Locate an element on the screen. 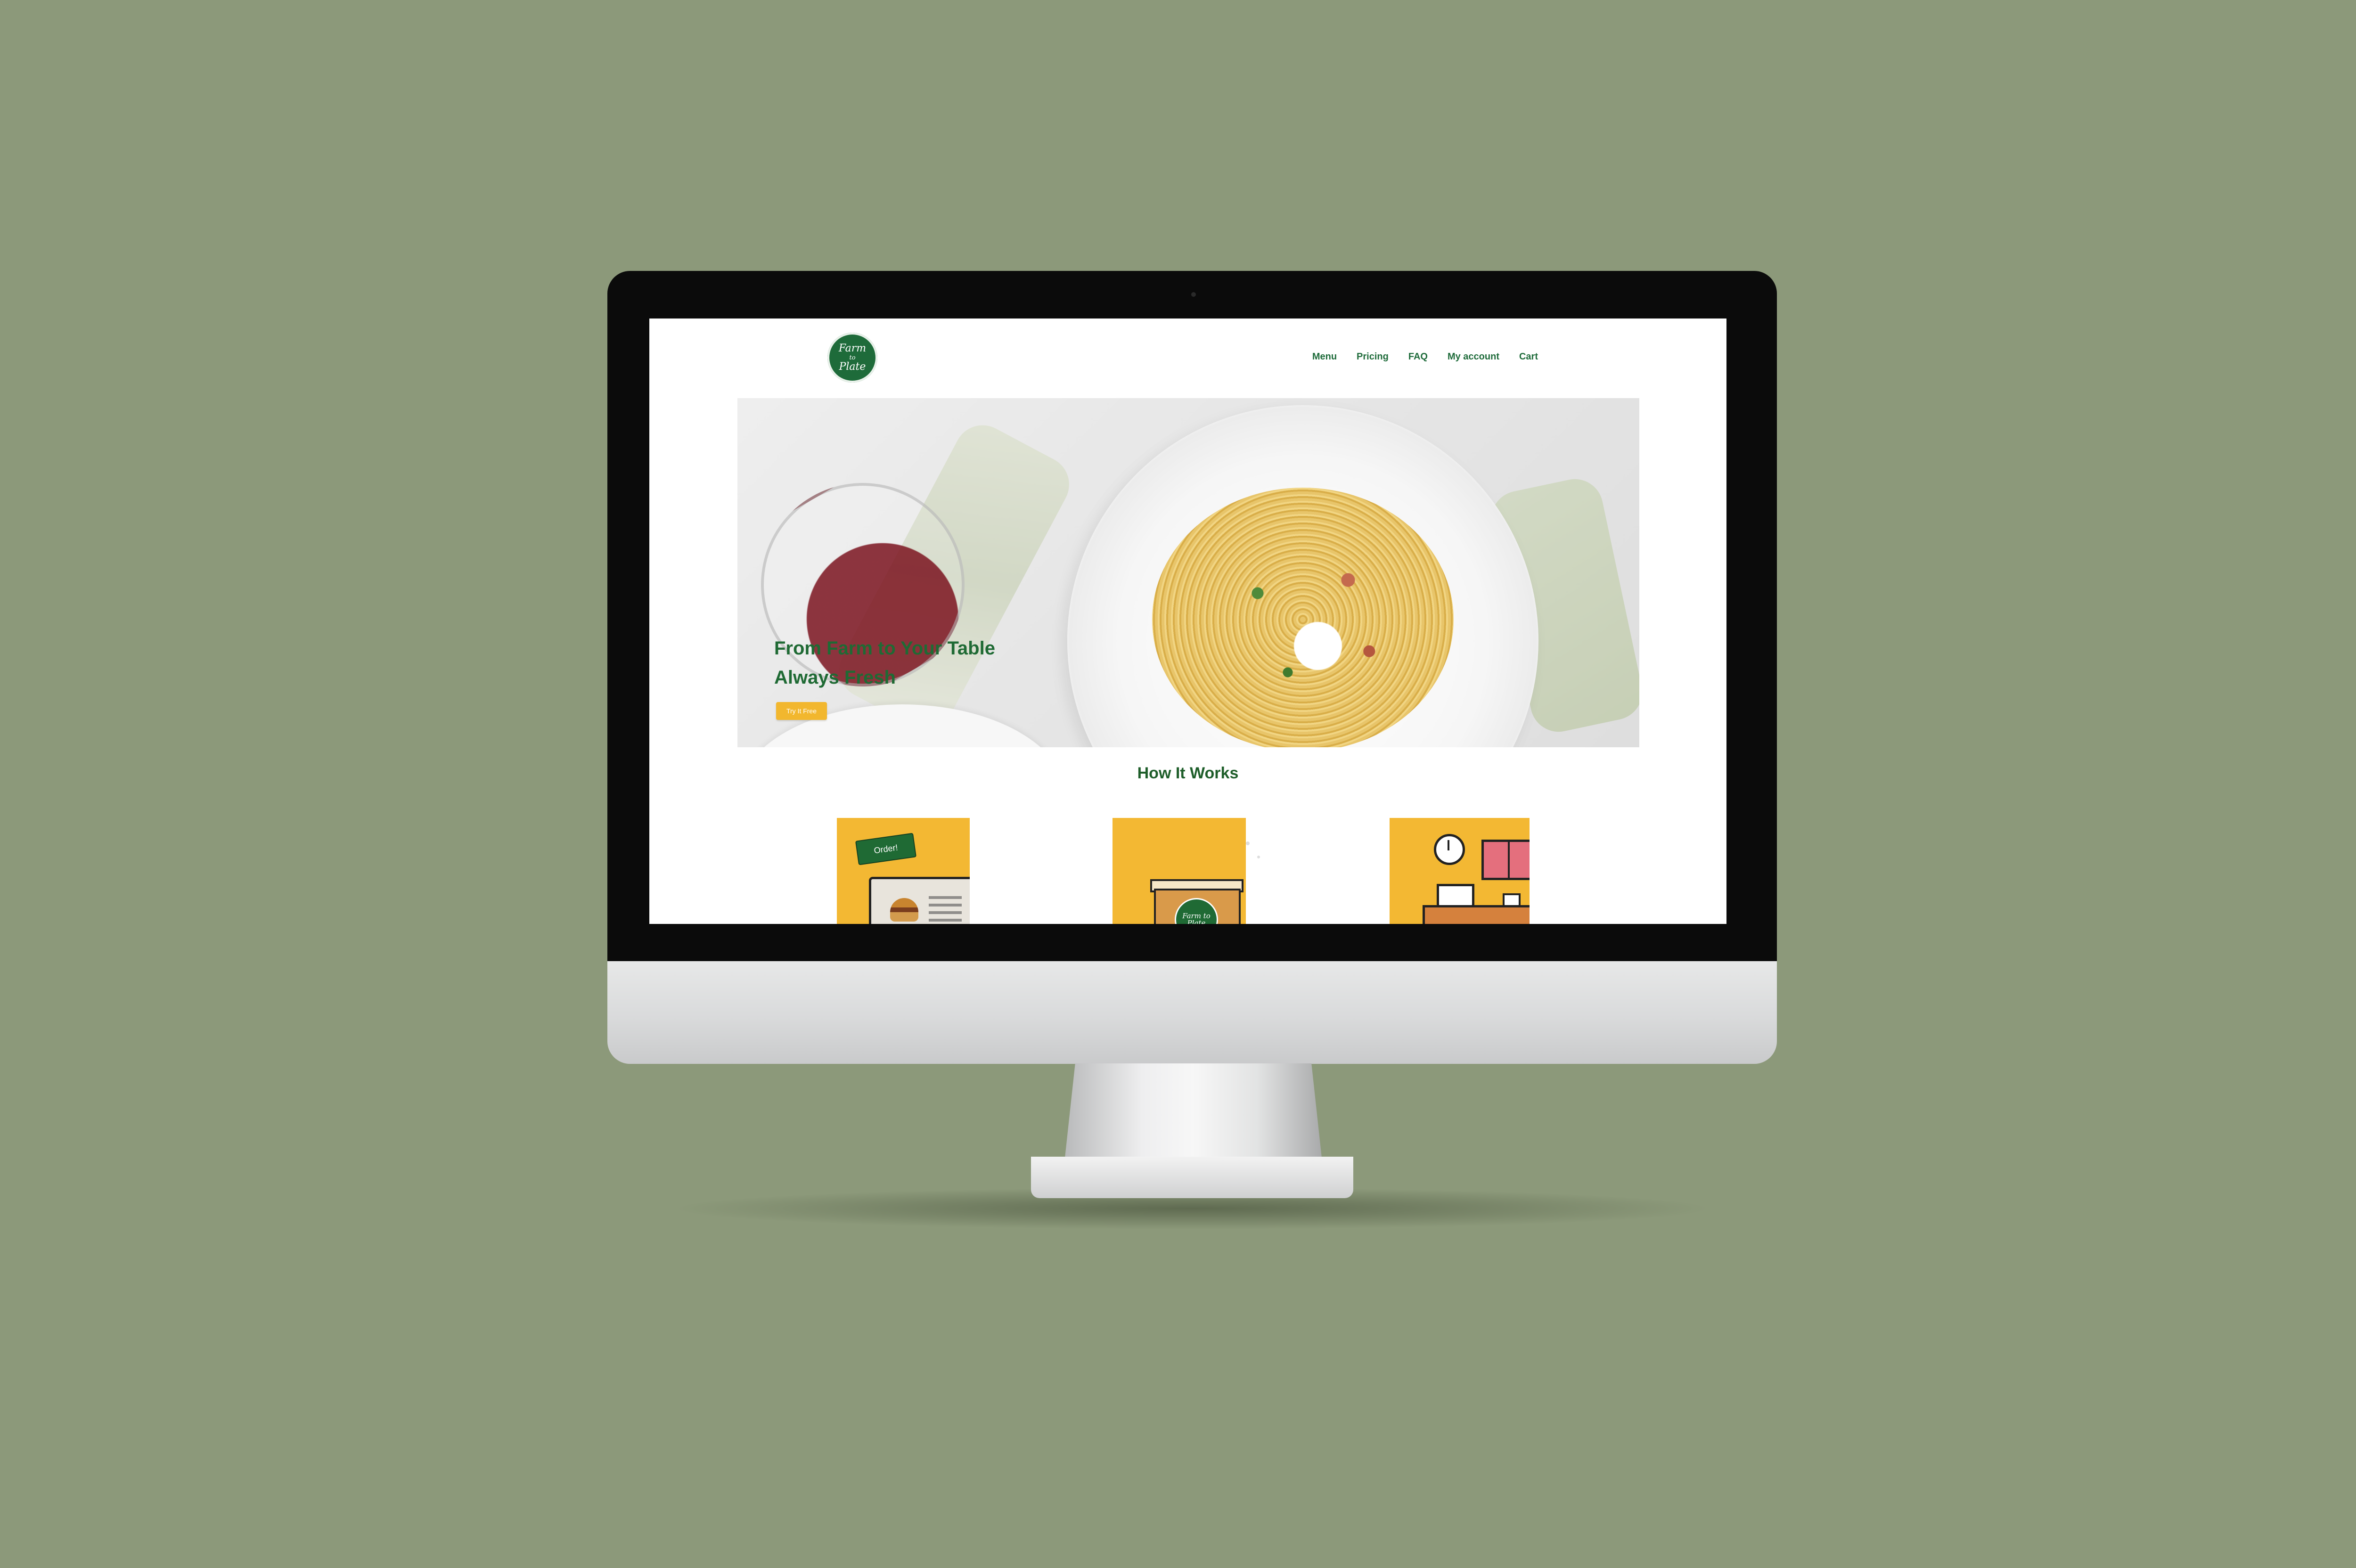 Image resolution: width=2356 pixels, height=1568 pixels. hero-title: From Farm to Your Table Always Fresh is located at coordinates (884, 663).